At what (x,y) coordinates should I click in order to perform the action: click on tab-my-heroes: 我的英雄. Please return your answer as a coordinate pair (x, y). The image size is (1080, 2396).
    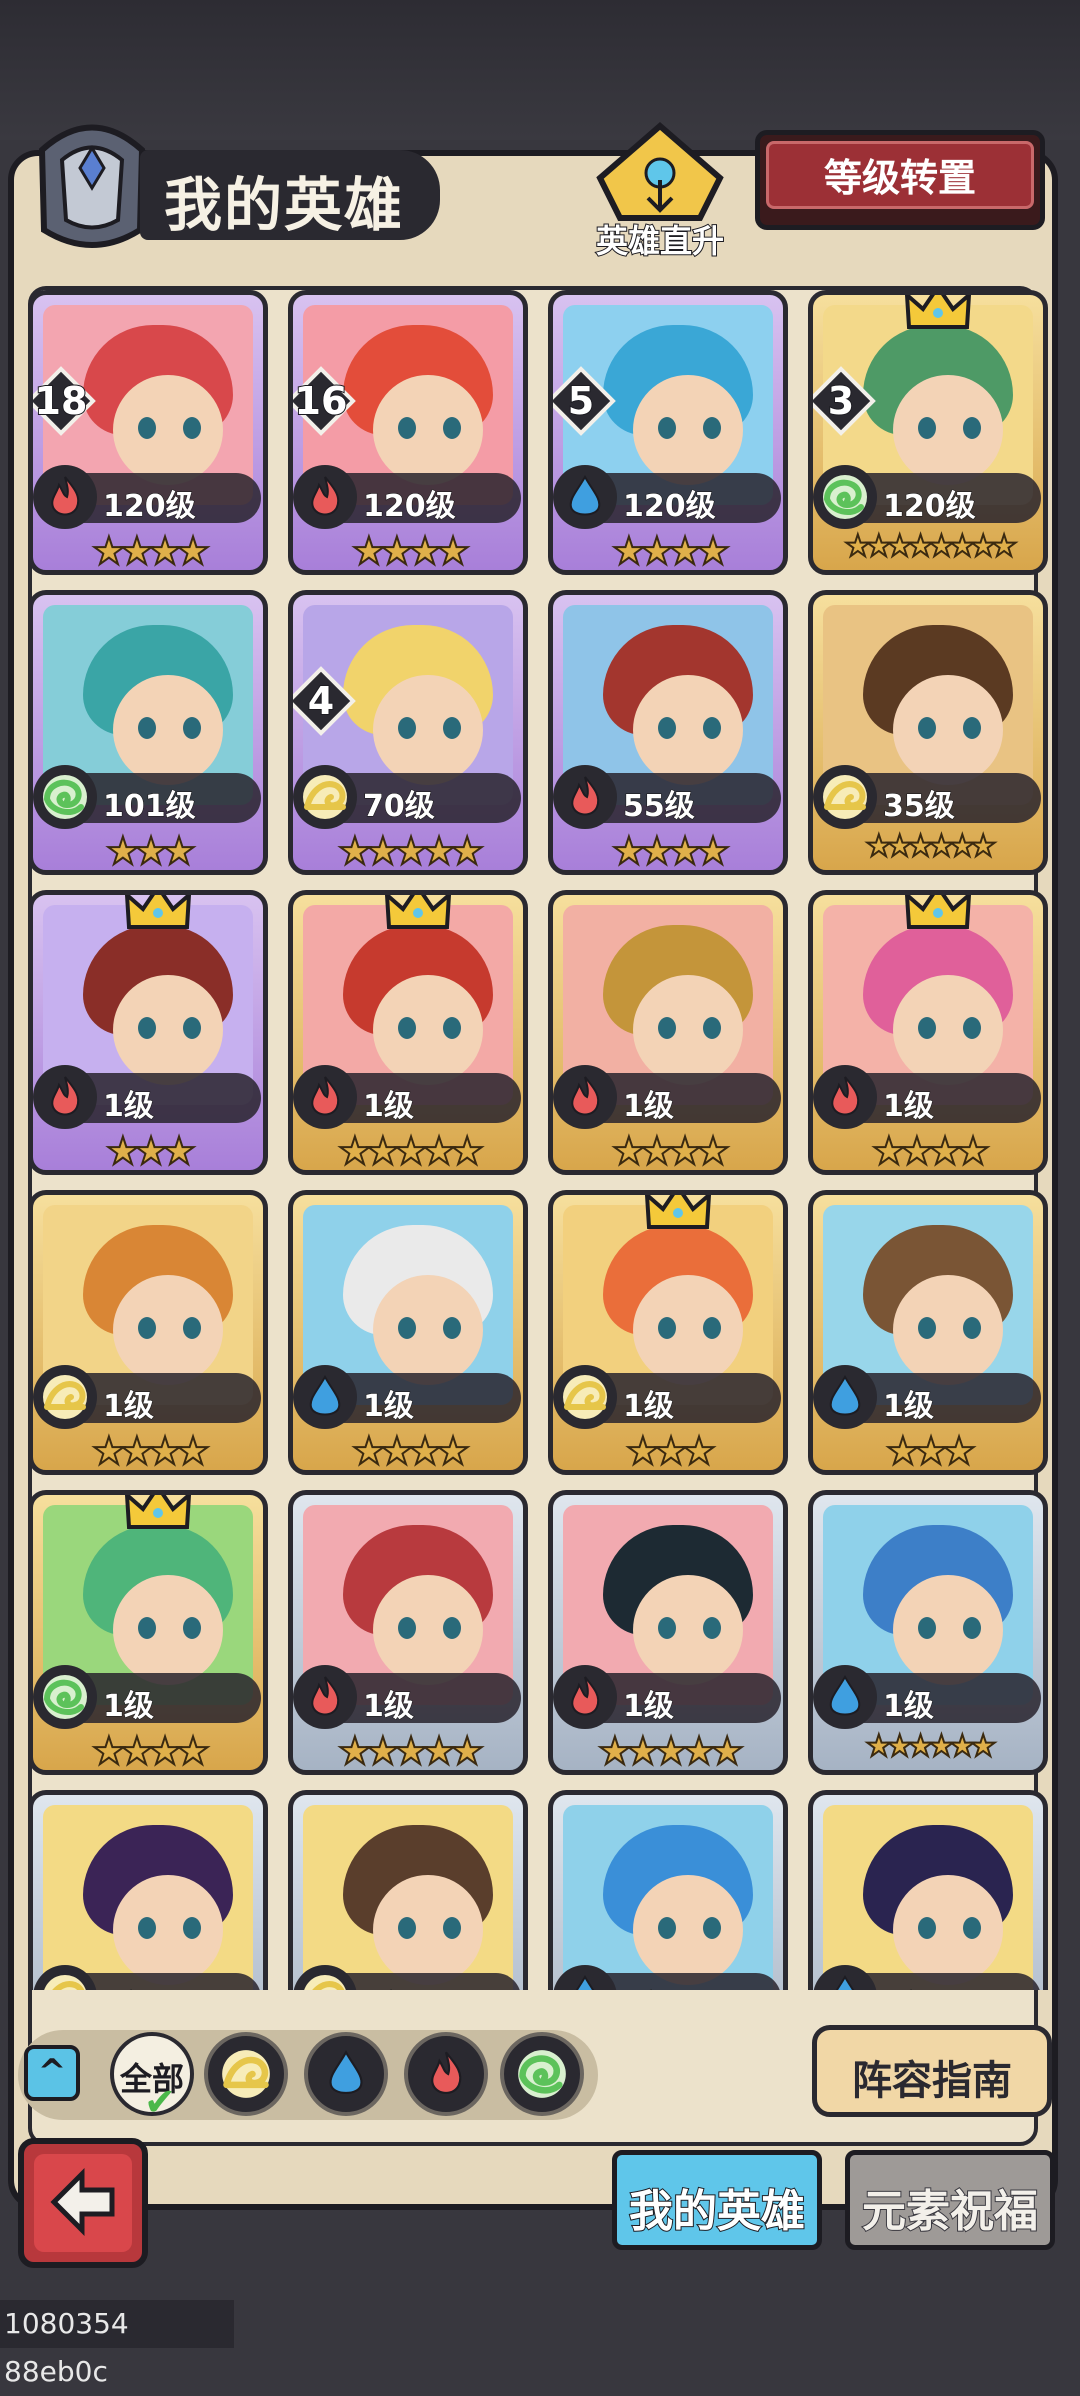
    Looking at the image, I should click on (717, 2200).